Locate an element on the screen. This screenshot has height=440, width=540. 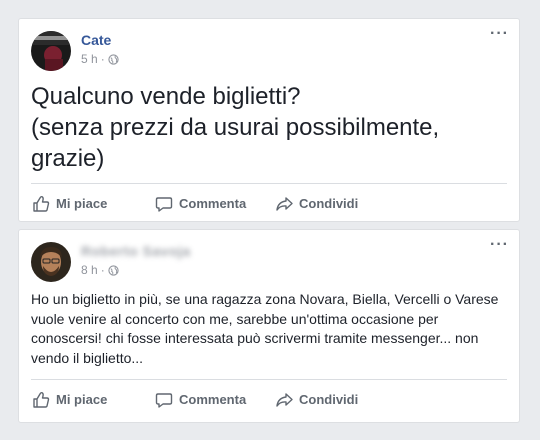
post-meta: 8 h · is located at coordinates (100, 270).